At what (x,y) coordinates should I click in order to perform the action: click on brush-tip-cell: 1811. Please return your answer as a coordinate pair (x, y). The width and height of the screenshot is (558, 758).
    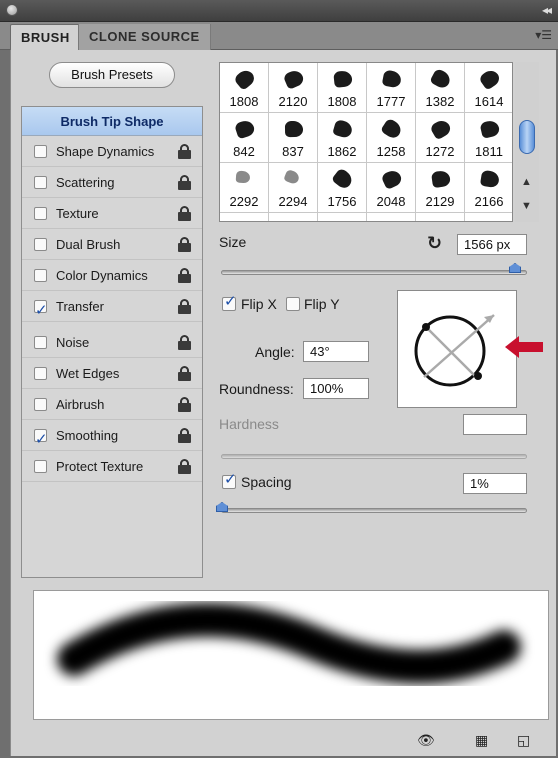
    Looking at the image, I should click on (488, 138).